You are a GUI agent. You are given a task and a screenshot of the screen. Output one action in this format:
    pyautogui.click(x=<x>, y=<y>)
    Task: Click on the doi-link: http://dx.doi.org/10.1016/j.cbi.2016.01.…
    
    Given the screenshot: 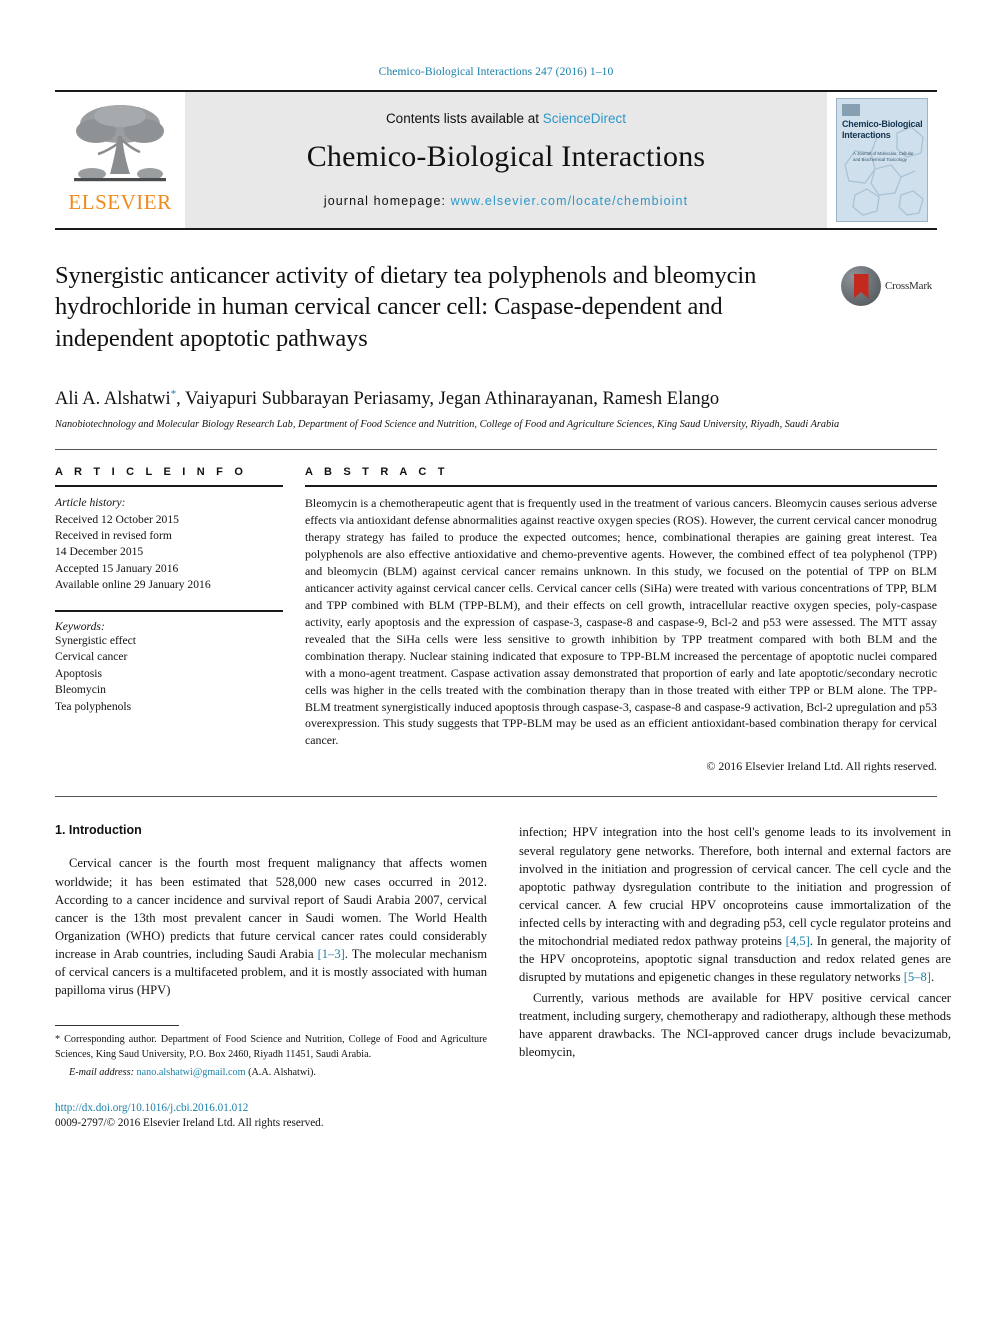 What is the action you would take?
    pyautogui.click(x=271, y=1109)
    